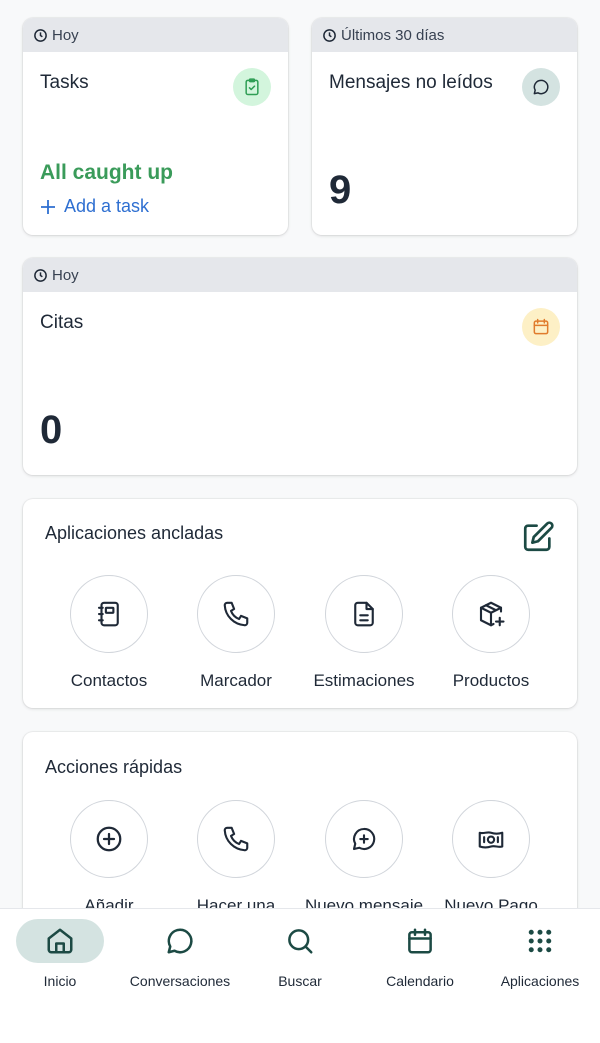 This screenshot has width=600, height=1043. Describe the element at coordinates (106, 172) in the screenshot. I see `tasks-status: All caught up` at that location.